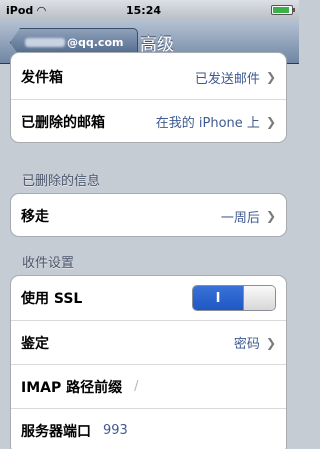 This screenshot has width=320, height=449. What do you see at coordinates (148, 298) in the screenshot?
I see `row-use-ssl: 使用 SSL I` at bounding box center [148, 298].